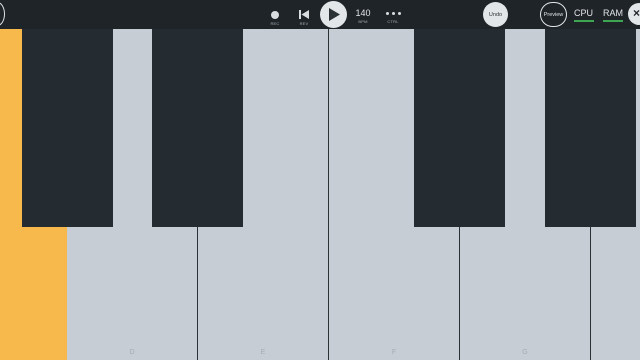 The height and width of the screenshot is (360, 640). I want to click on undo-button: Undo, so click(495, 14).